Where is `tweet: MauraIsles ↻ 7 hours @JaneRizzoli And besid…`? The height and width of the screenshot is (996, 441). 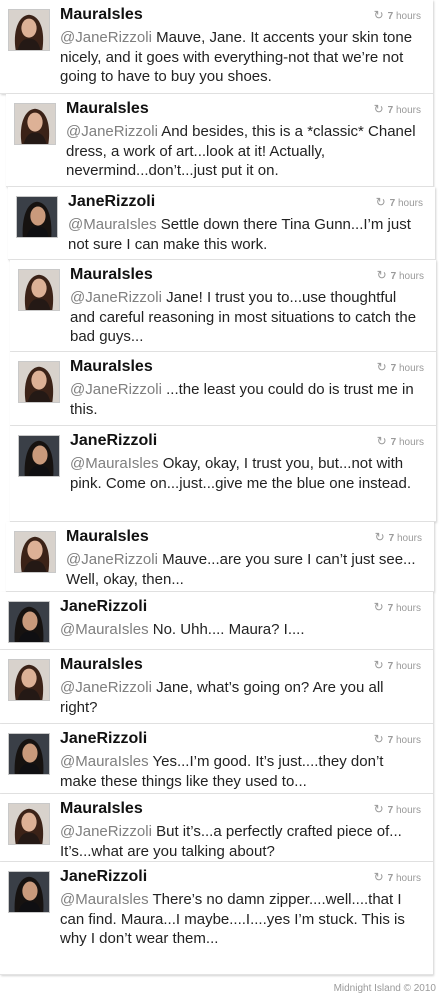
tweet: MauraIsles ↻ 7 hours @JaneRizzoli And besid… is located at coordinates (219, 140).